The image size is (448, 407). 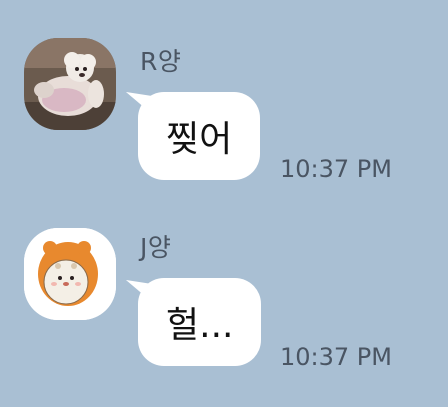 What do you see at coordinates (156, 247) in the screenshot?
I see `sender-name: J양` at bounding box center [156, 247].